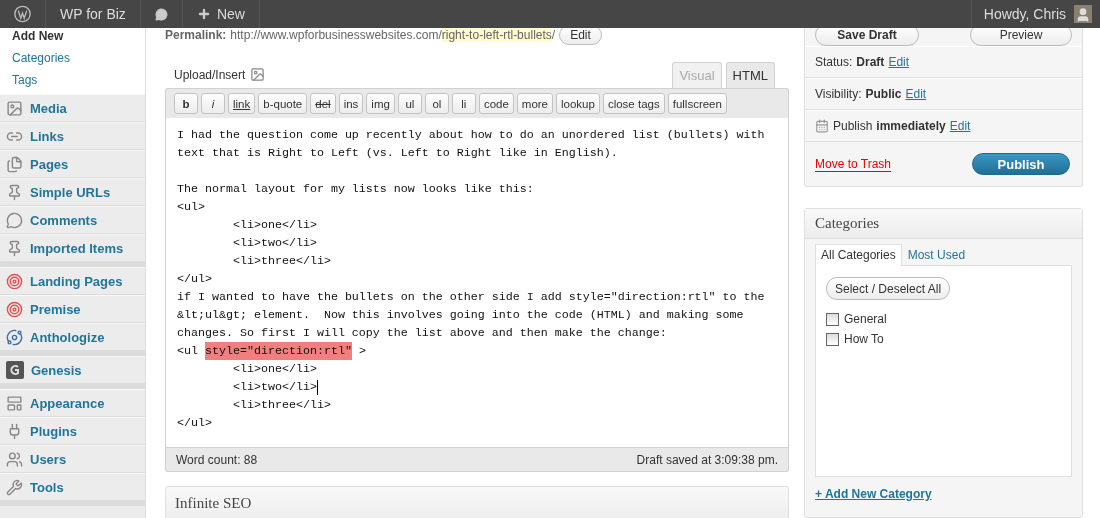  What do you see at coordinates (870, 62) in the screenshot?
I see `field-value: Draft` at bounding box center [870, 62].